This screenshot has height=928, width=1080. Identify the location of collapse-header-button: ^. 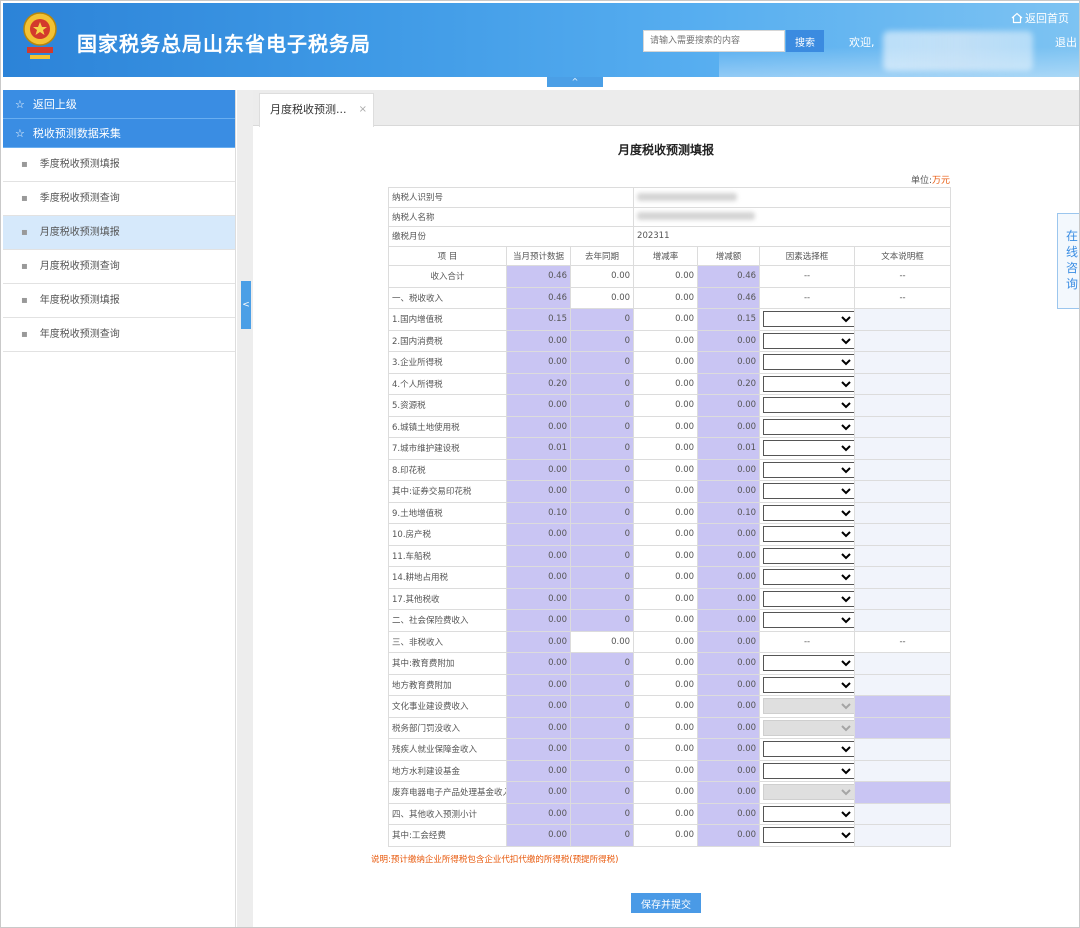
(575, 82).